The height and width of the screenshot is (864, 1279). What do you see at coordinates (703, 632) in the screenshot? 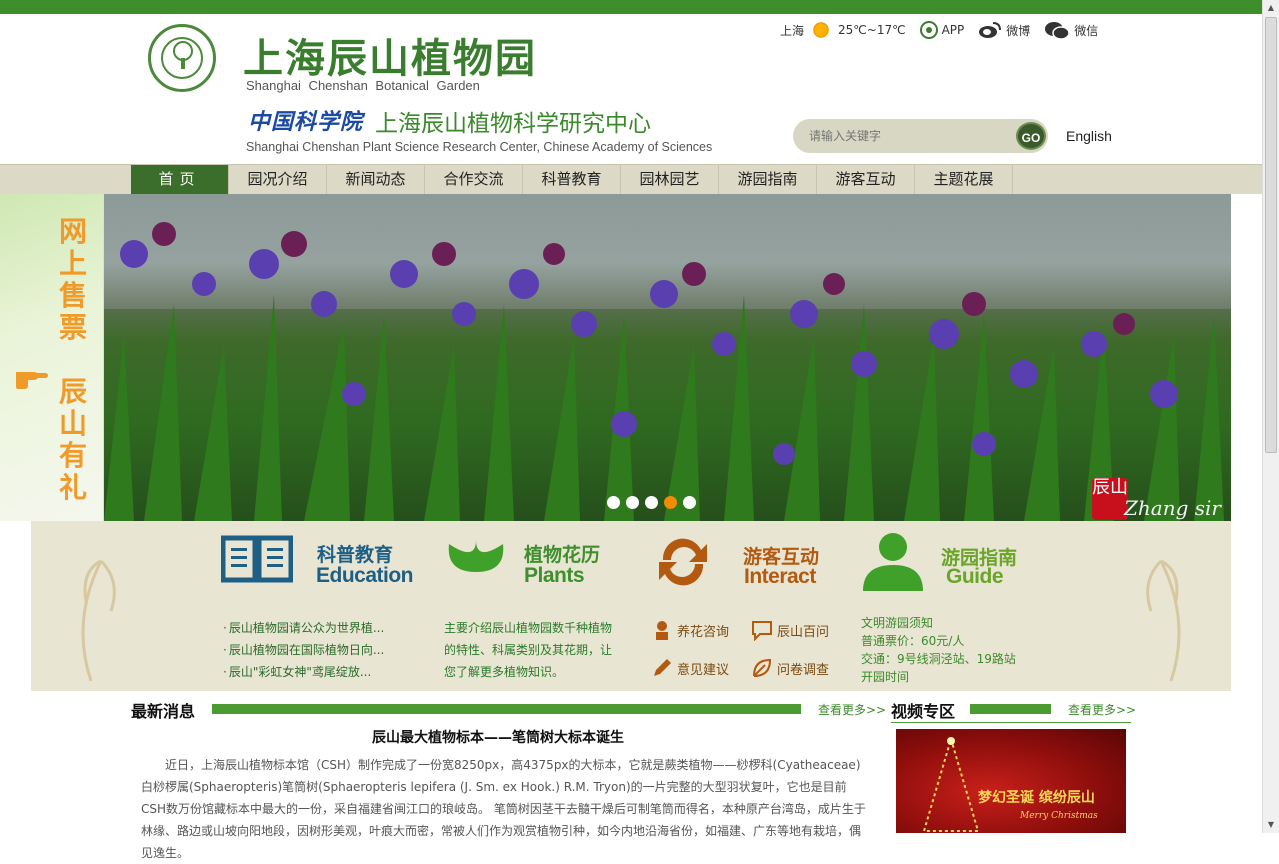
I see `flower-consult-label: 养花咨询` at bounding box center [703, 632].